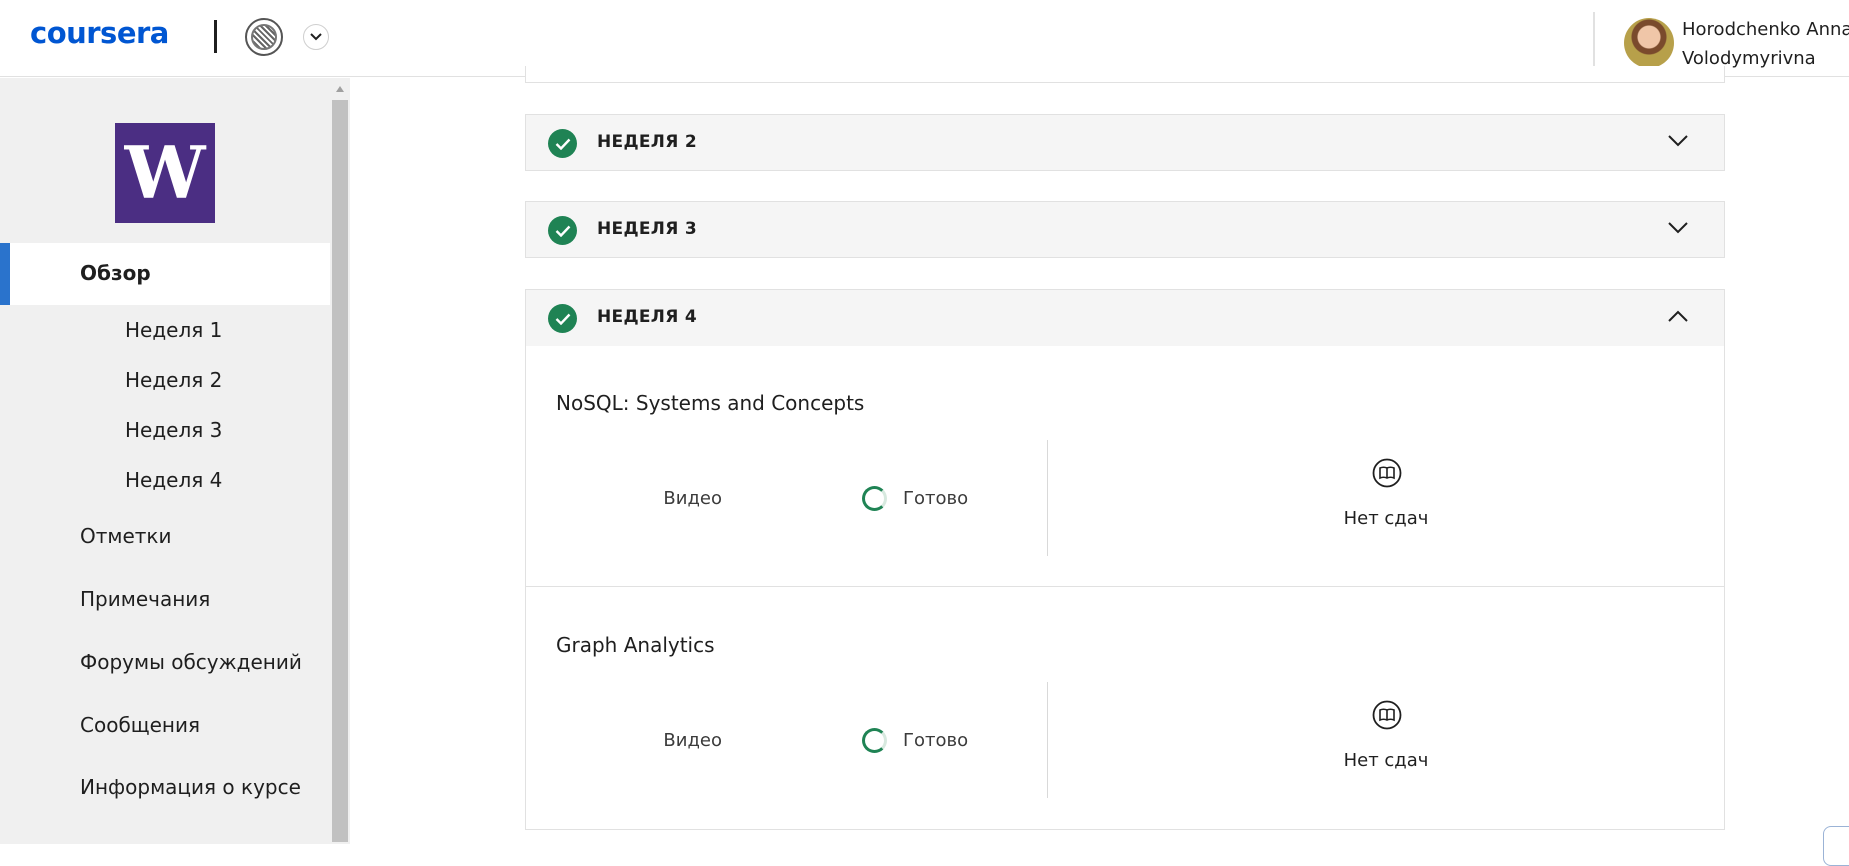 Image resolution: width=1849 pixels, height=866 pixels. I want to click on partner-logo: W, so click(165, 173).